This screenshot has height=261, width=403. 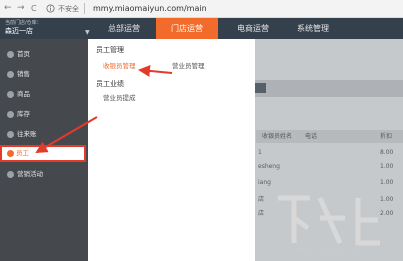 I want to click on watermark-text: www.xiazaiba.com, so click(x=328, y=250).